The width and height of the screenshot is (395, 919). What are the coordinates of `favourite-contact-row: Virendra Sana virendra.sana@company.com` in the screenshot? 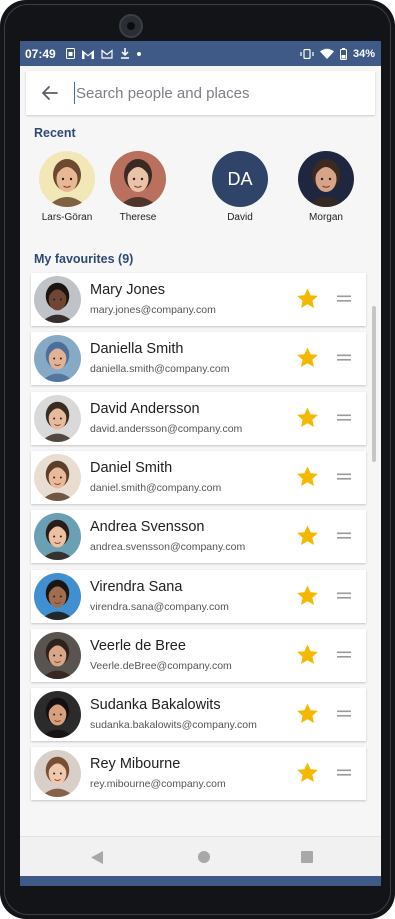 It's located at (198, 596).